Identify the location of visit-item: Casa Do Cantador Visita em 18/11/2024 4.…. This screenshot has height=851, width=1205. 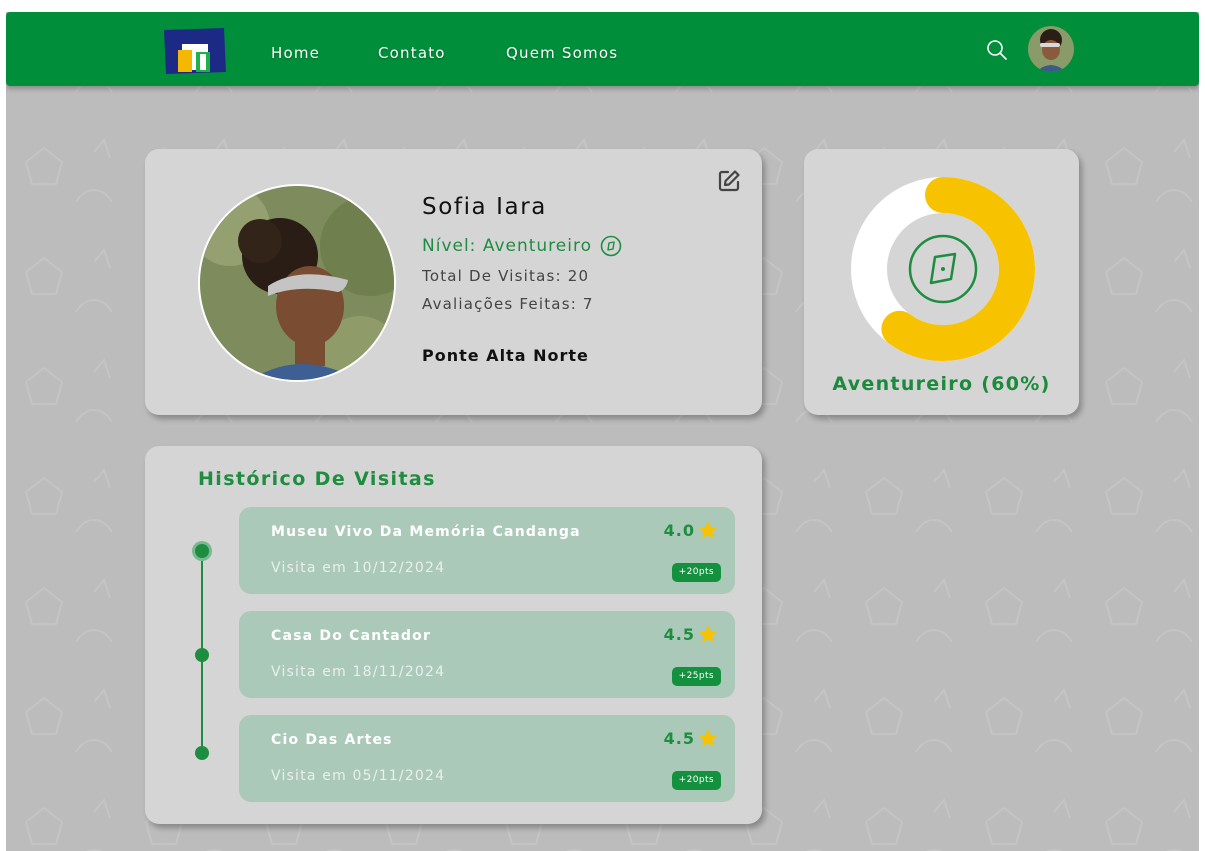
(487, 654).